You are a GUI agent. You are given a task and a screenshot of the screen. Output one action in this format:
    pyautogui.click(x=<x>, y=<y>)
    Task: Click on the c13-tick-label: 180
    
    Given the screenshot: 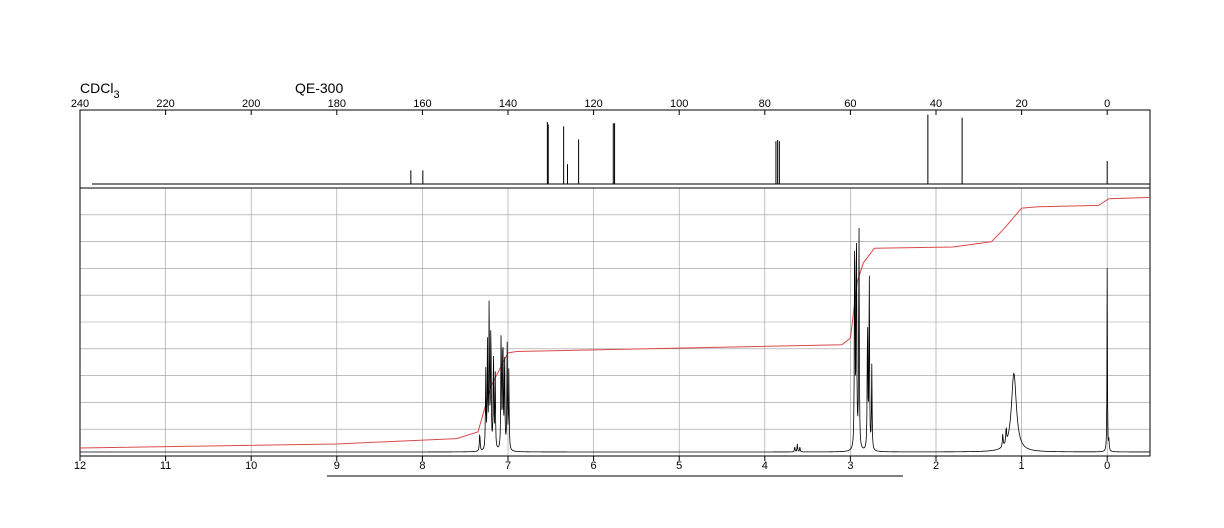 What is the action you would take?
    pyautogui.click(x=337, y=104)
    